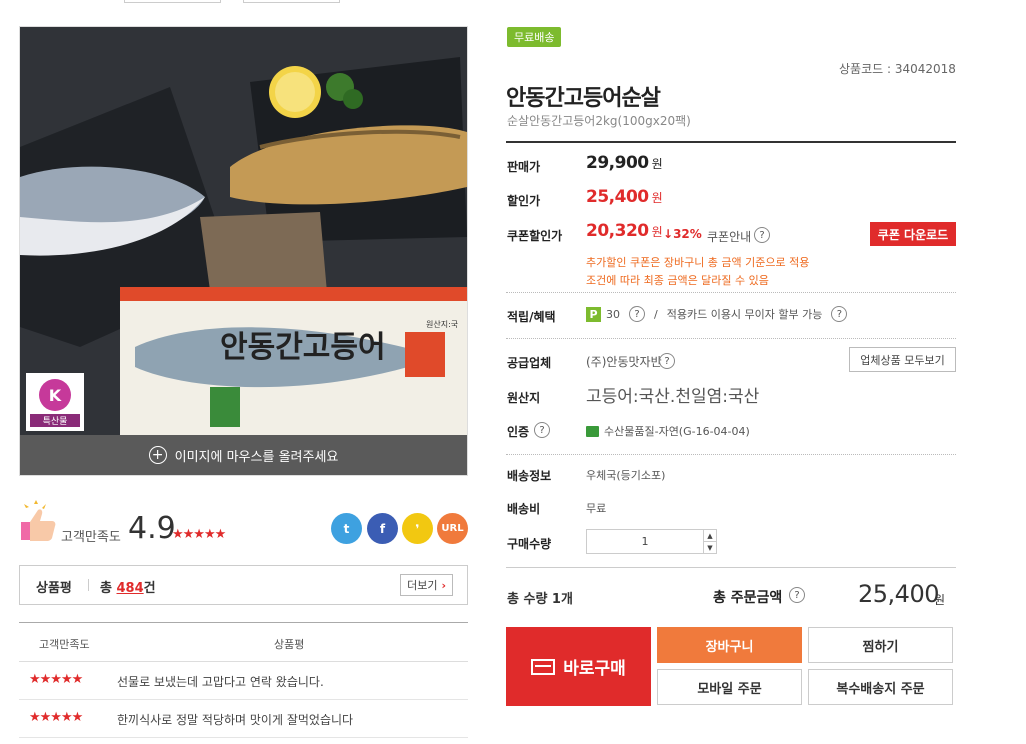 Image resolution: width=1026 pixels, height=744 pixels. Describe the element at coordinates (880, 645) in the screenshot. I see `wishlist-button: 찜하기` at that location.